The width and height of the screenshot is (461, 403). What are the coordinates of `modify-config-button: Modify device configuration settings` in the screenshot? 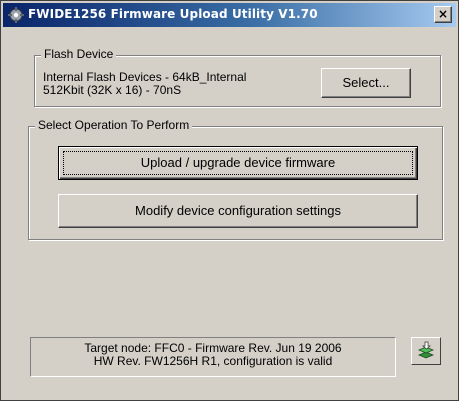 It's located at (238, 211).